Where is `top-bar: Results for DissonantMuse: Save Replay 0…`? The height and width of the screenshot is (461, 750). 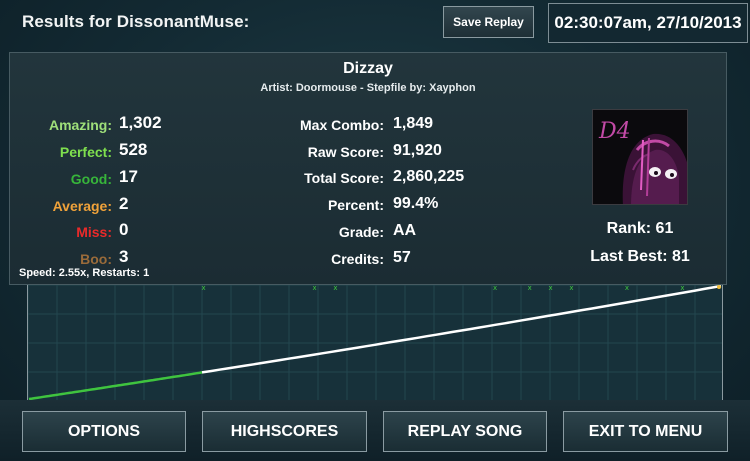
top-bar: Results for DissonantMuse: Save Replay 0… is located at coordinates (375, 23).